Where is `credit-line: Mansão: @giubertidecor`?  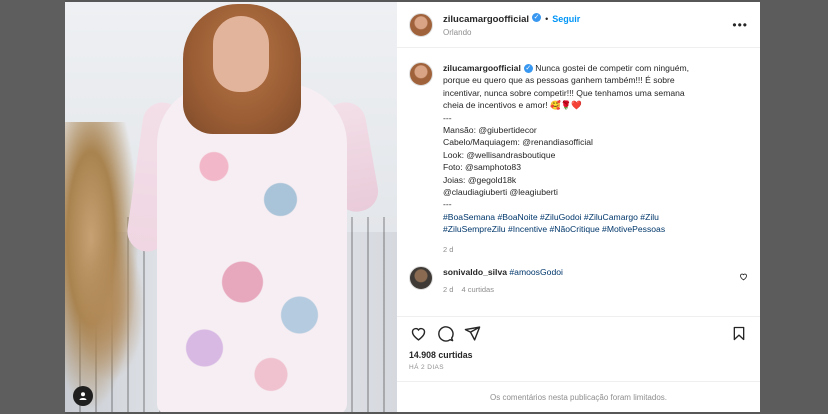 credit-line: Mansão: @giubertidecor is located at coordinates (490, 130).